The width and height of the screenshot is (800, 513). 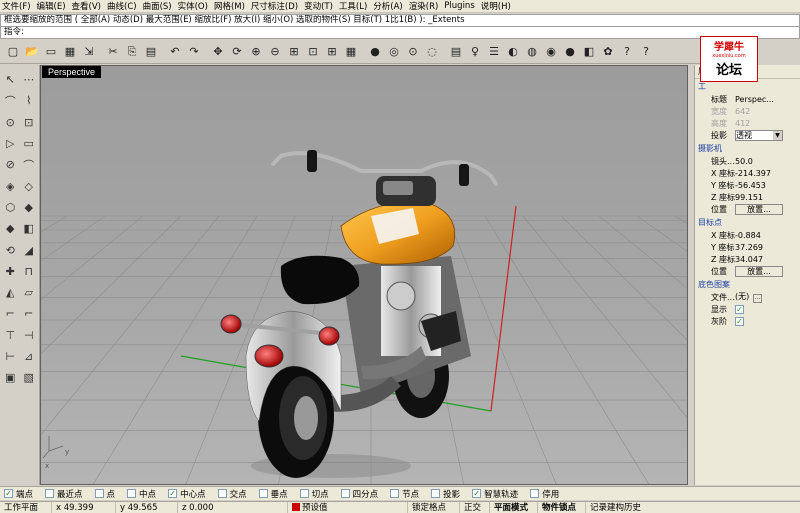 I want to click on menu-item: 网格(M), so click(x=232, y=6).